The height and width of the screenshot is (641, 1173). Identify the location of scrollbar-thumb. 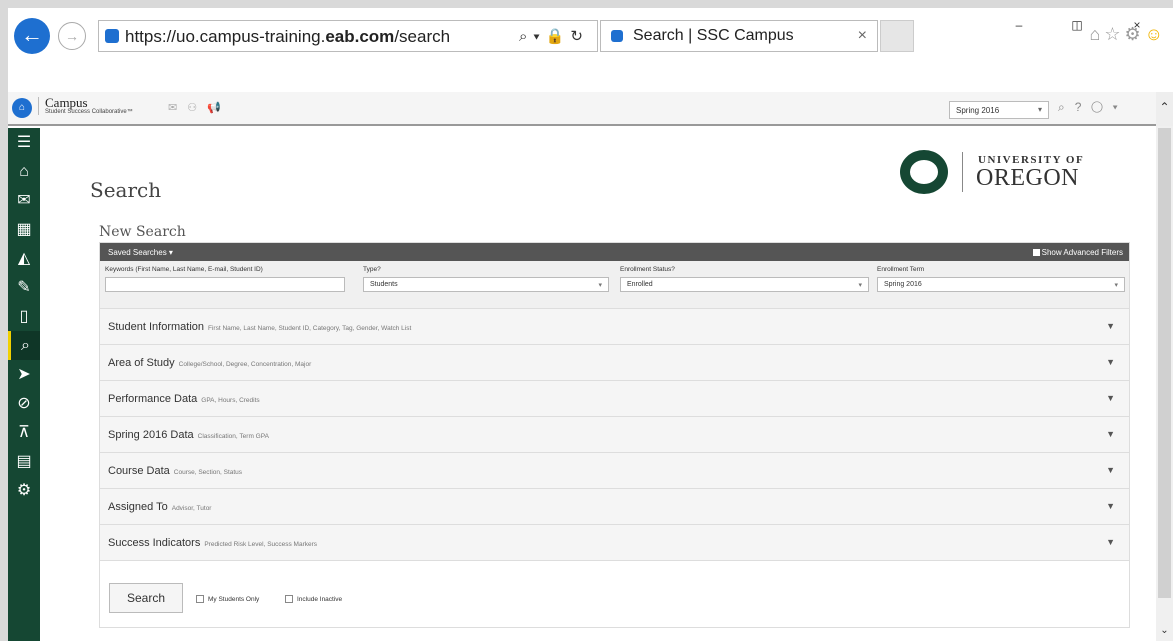
(1164, 363).